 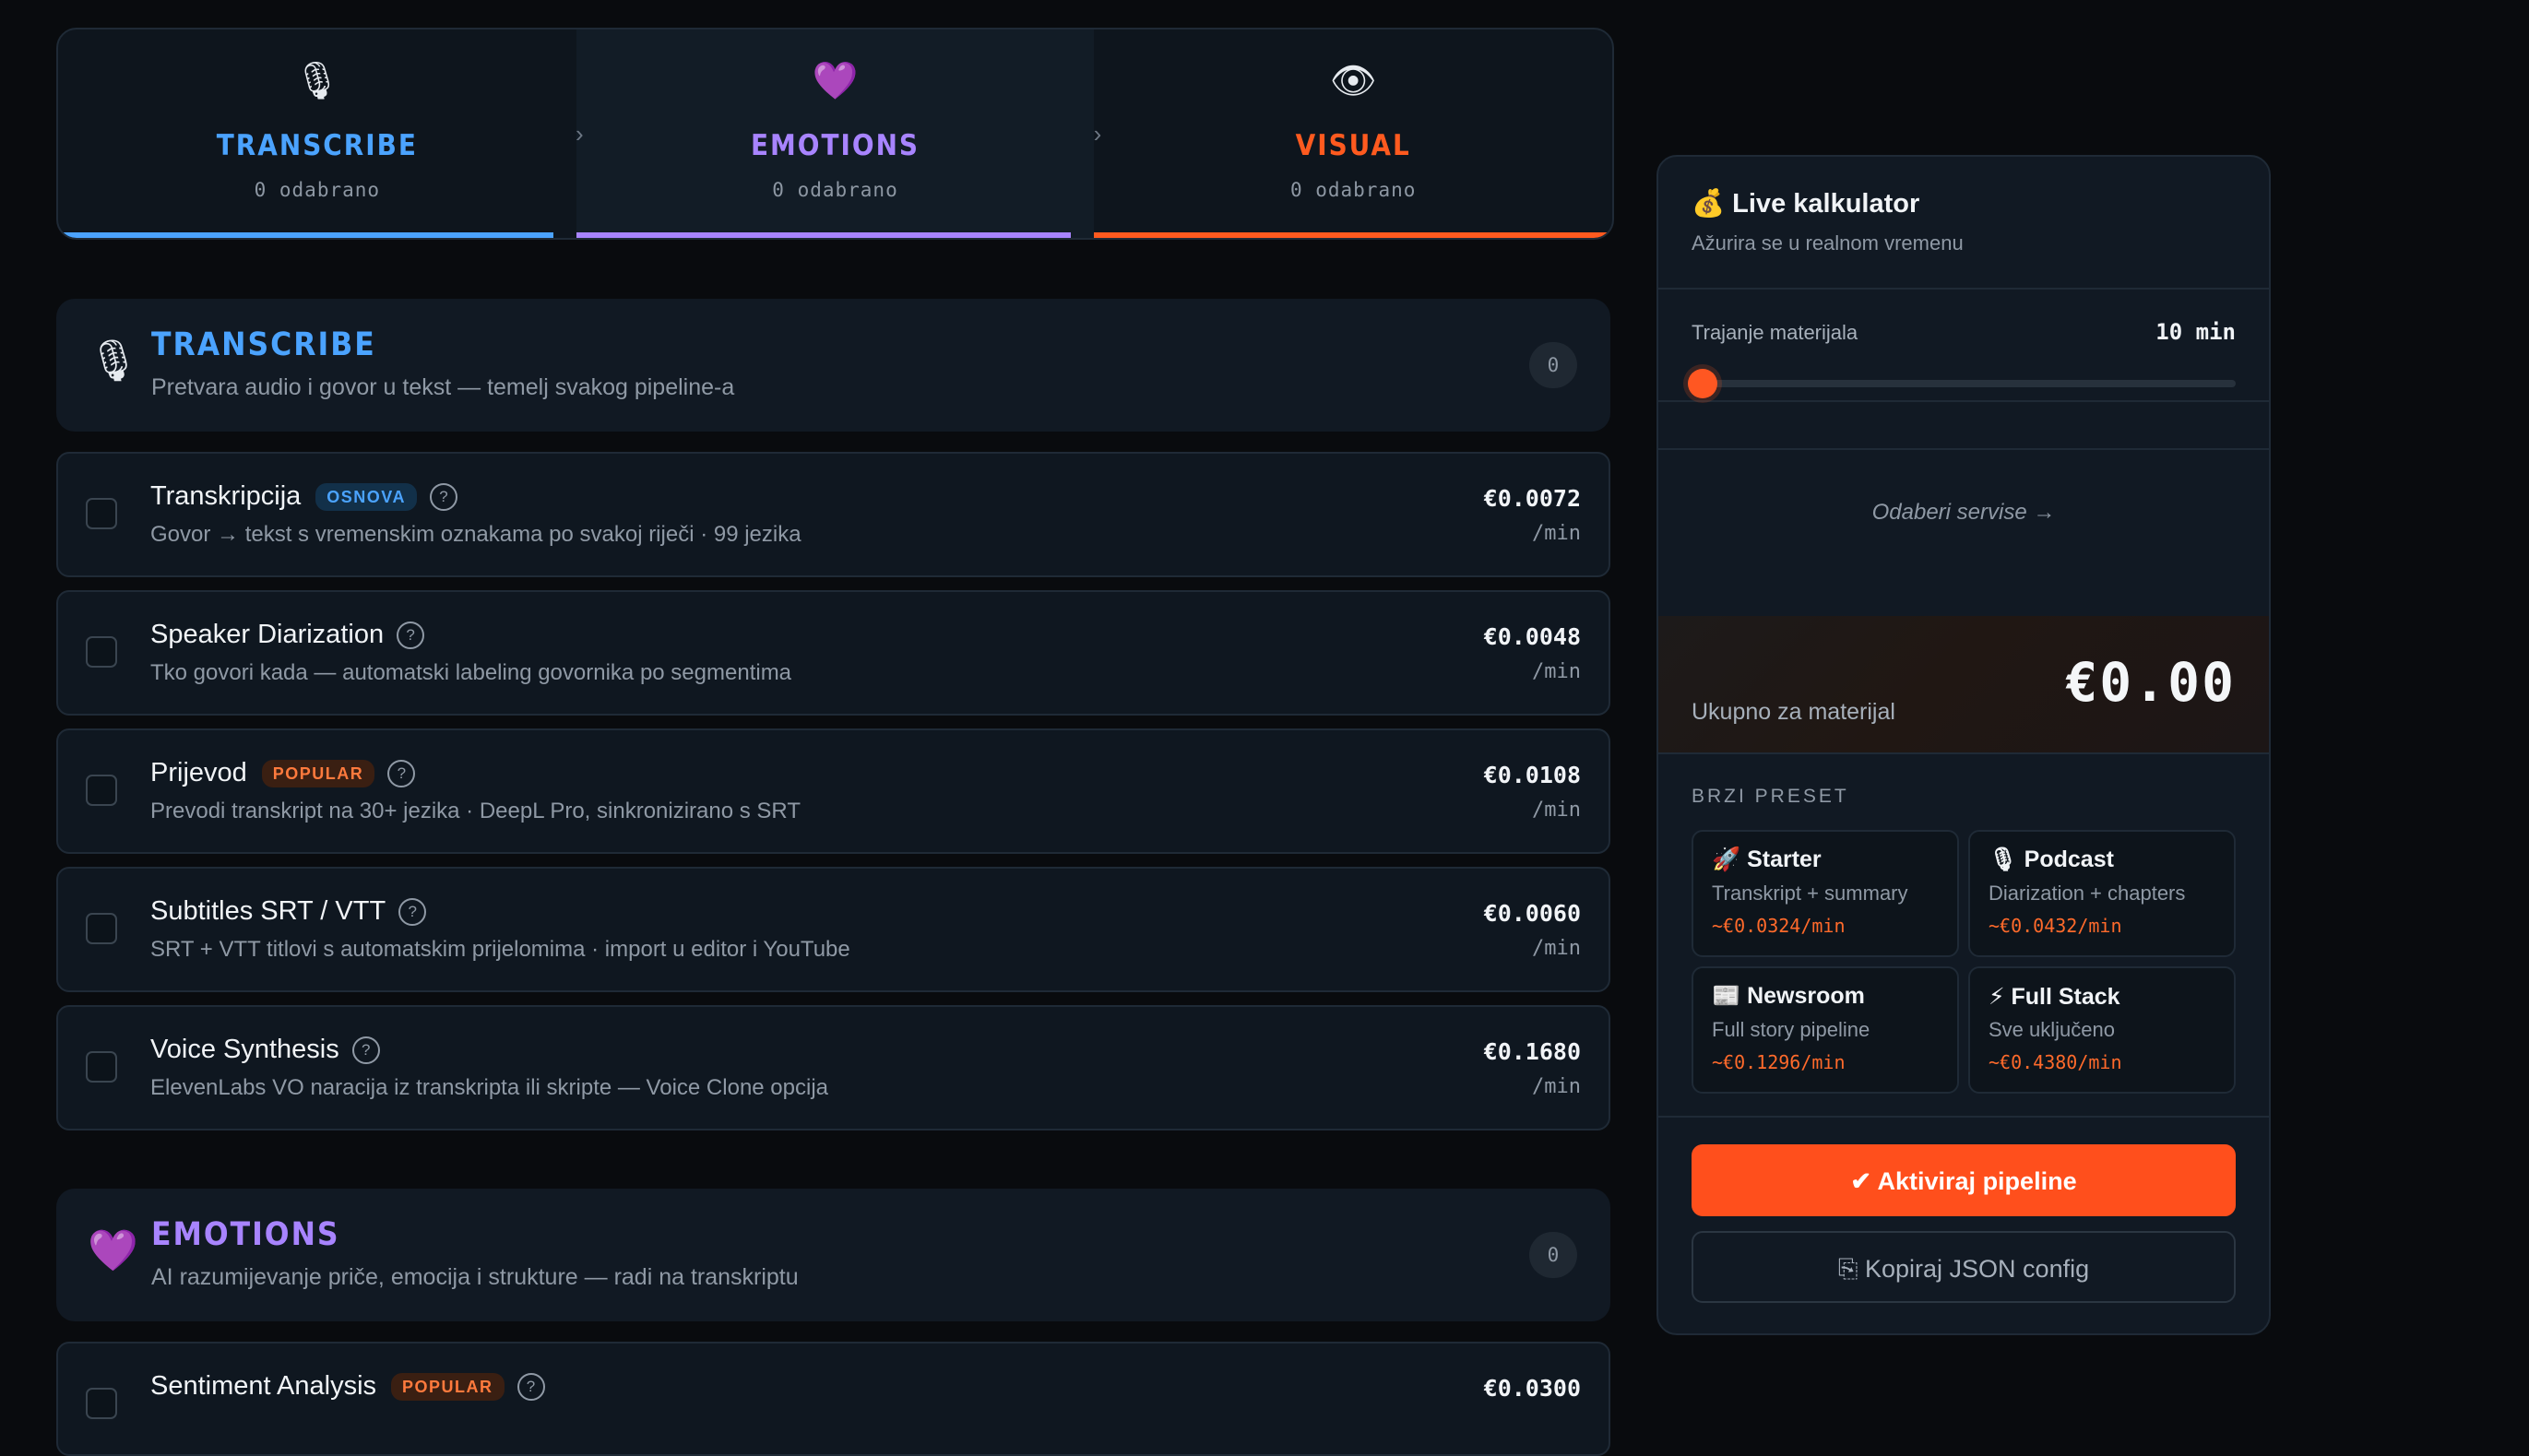 I want to click on duration-slider-handle, so click(x=1702, y=383).